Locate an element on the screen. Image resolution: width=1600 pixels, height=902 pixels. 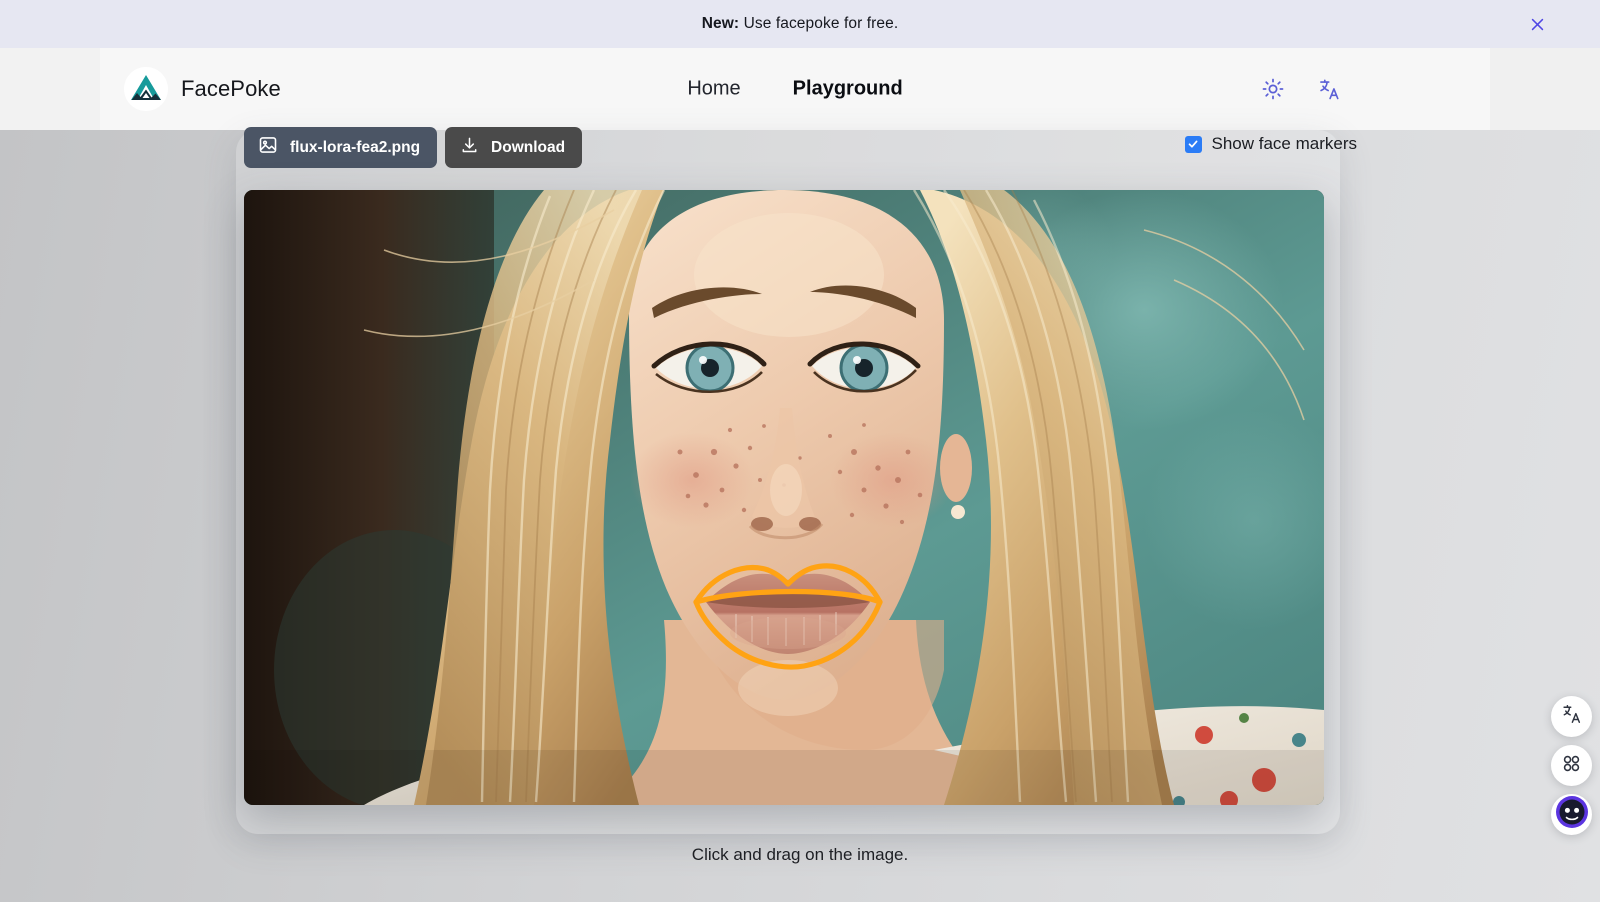
show-face-markers-toggle: Show face markers is located at coordinates (1271, 144).